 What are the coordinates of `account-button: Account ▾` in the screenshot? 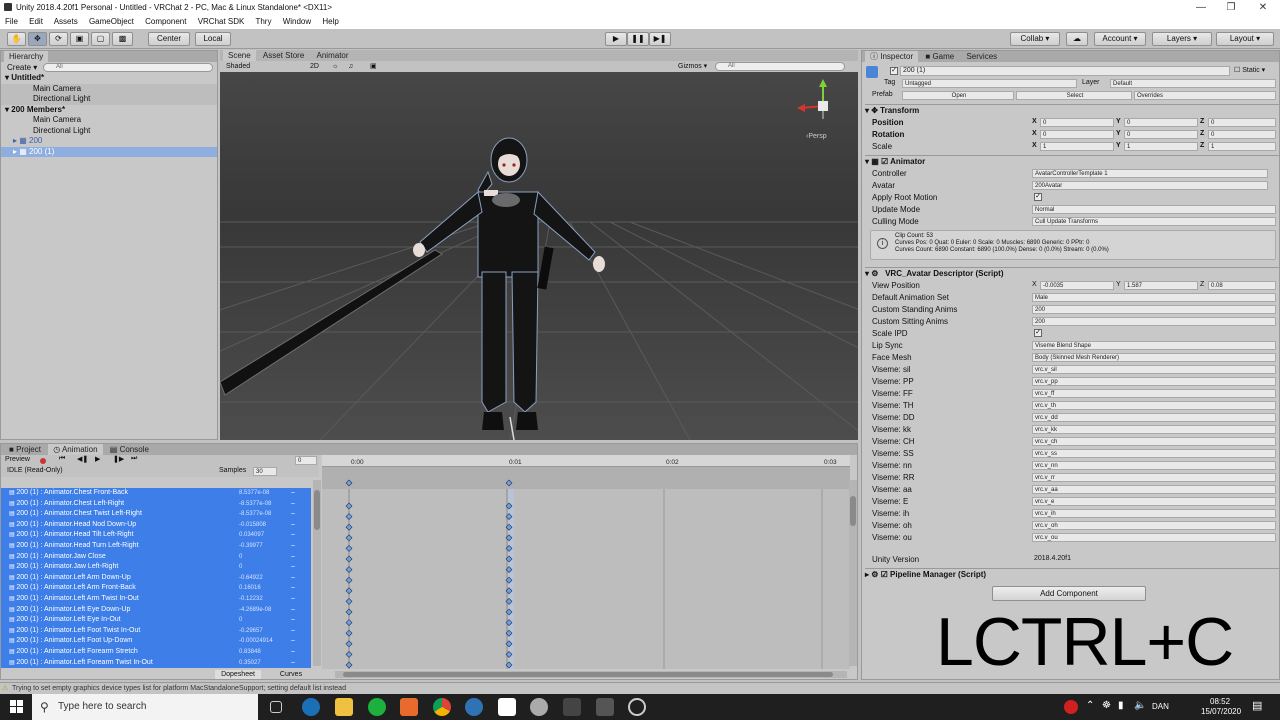 It's located at (1120, 39).